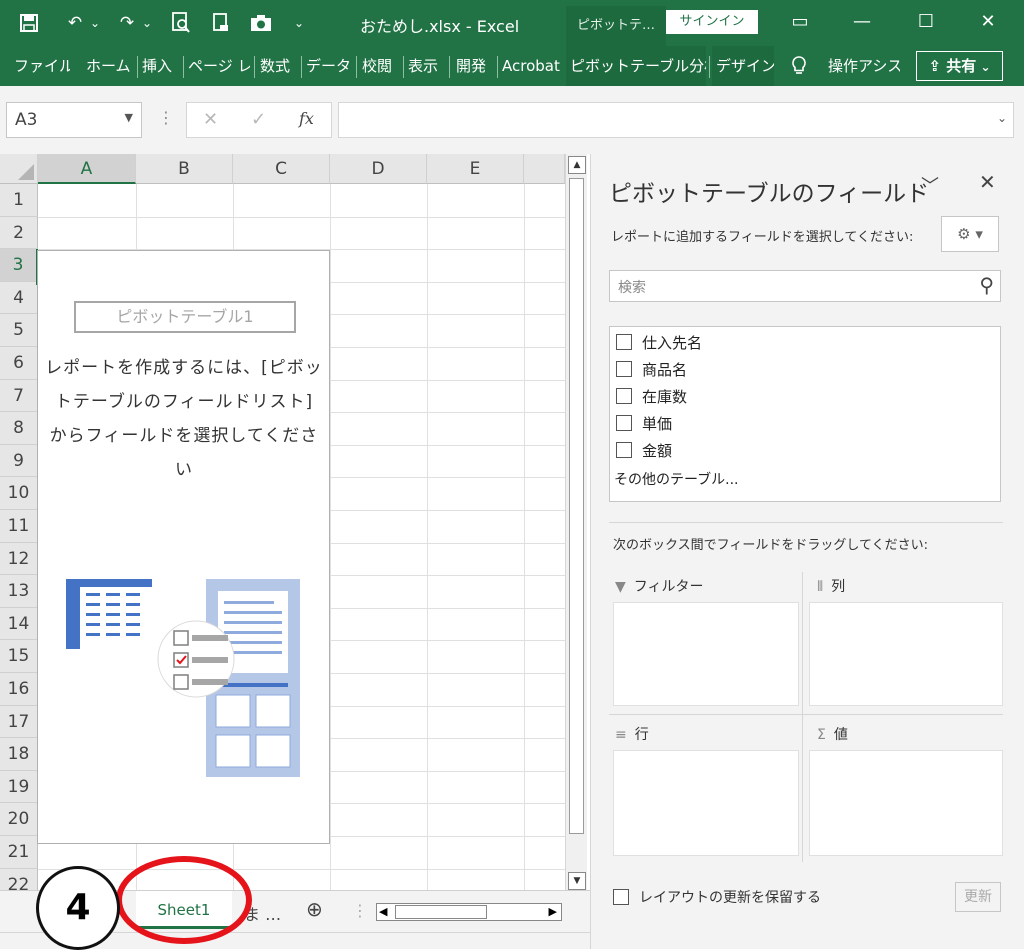 The height and width of the screenshot is (950, 1024). Describe the element at coordinates (184, 169) in the screenshot. I see `column-header-b: B` at that location.